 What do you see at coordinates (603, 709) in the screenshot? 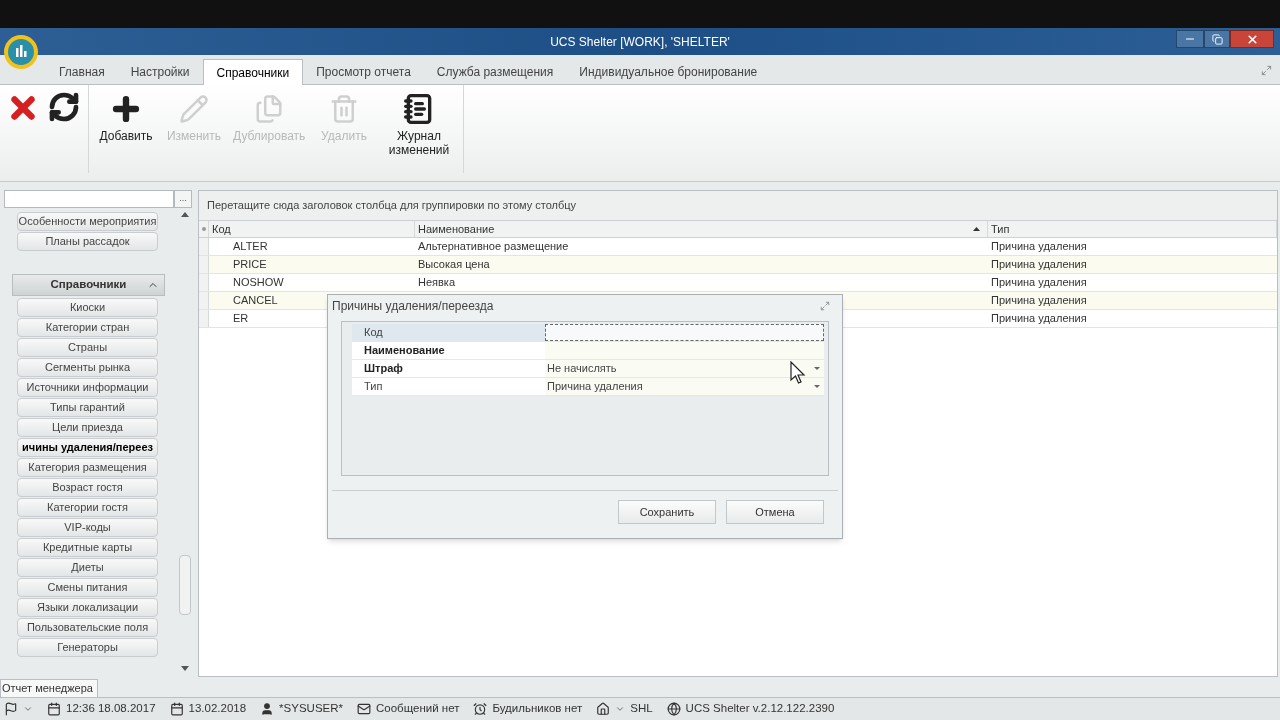
I see `home-icon` at bounding box center [603, 709].